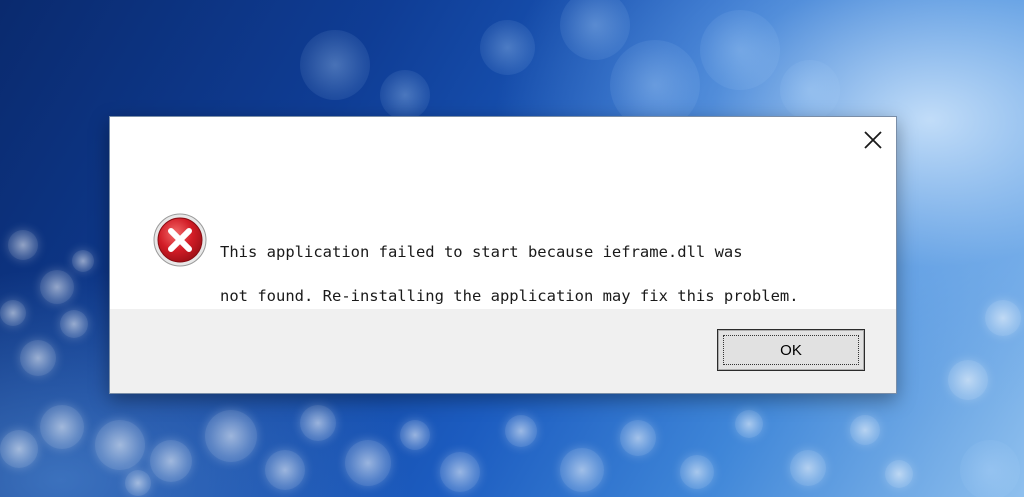  Describe the element at coordinates (503, 351) in the screenshot. I see `dialog-footer: OK` at that location.